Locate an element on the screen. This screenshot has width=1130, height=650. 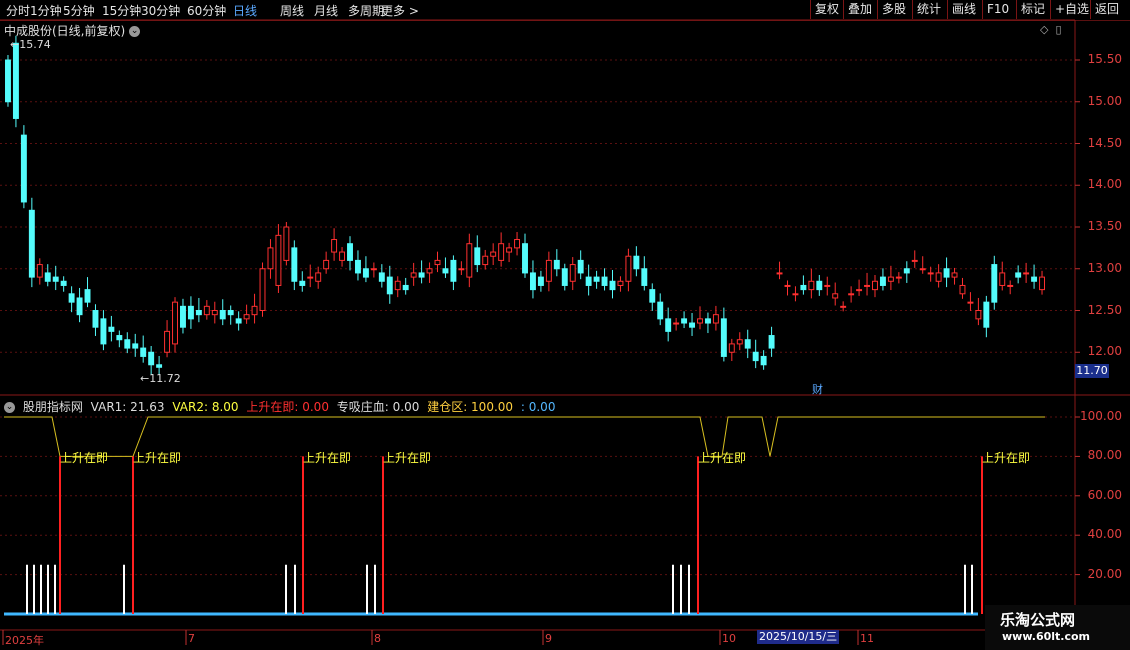
high-value: 15.74 is located at coordinates (35, 44).